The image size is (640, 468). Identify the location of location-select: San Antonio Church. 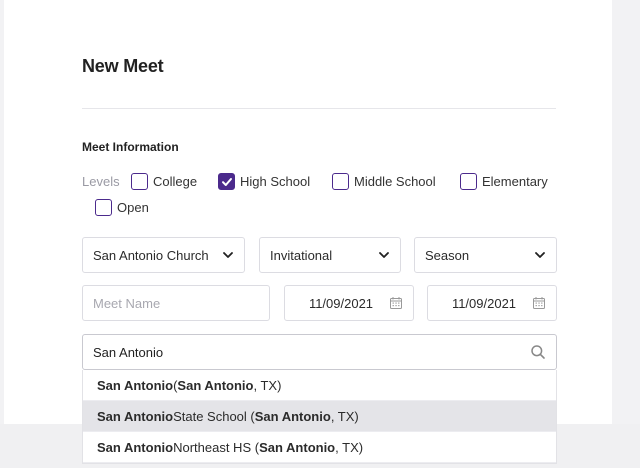
(163, 255).